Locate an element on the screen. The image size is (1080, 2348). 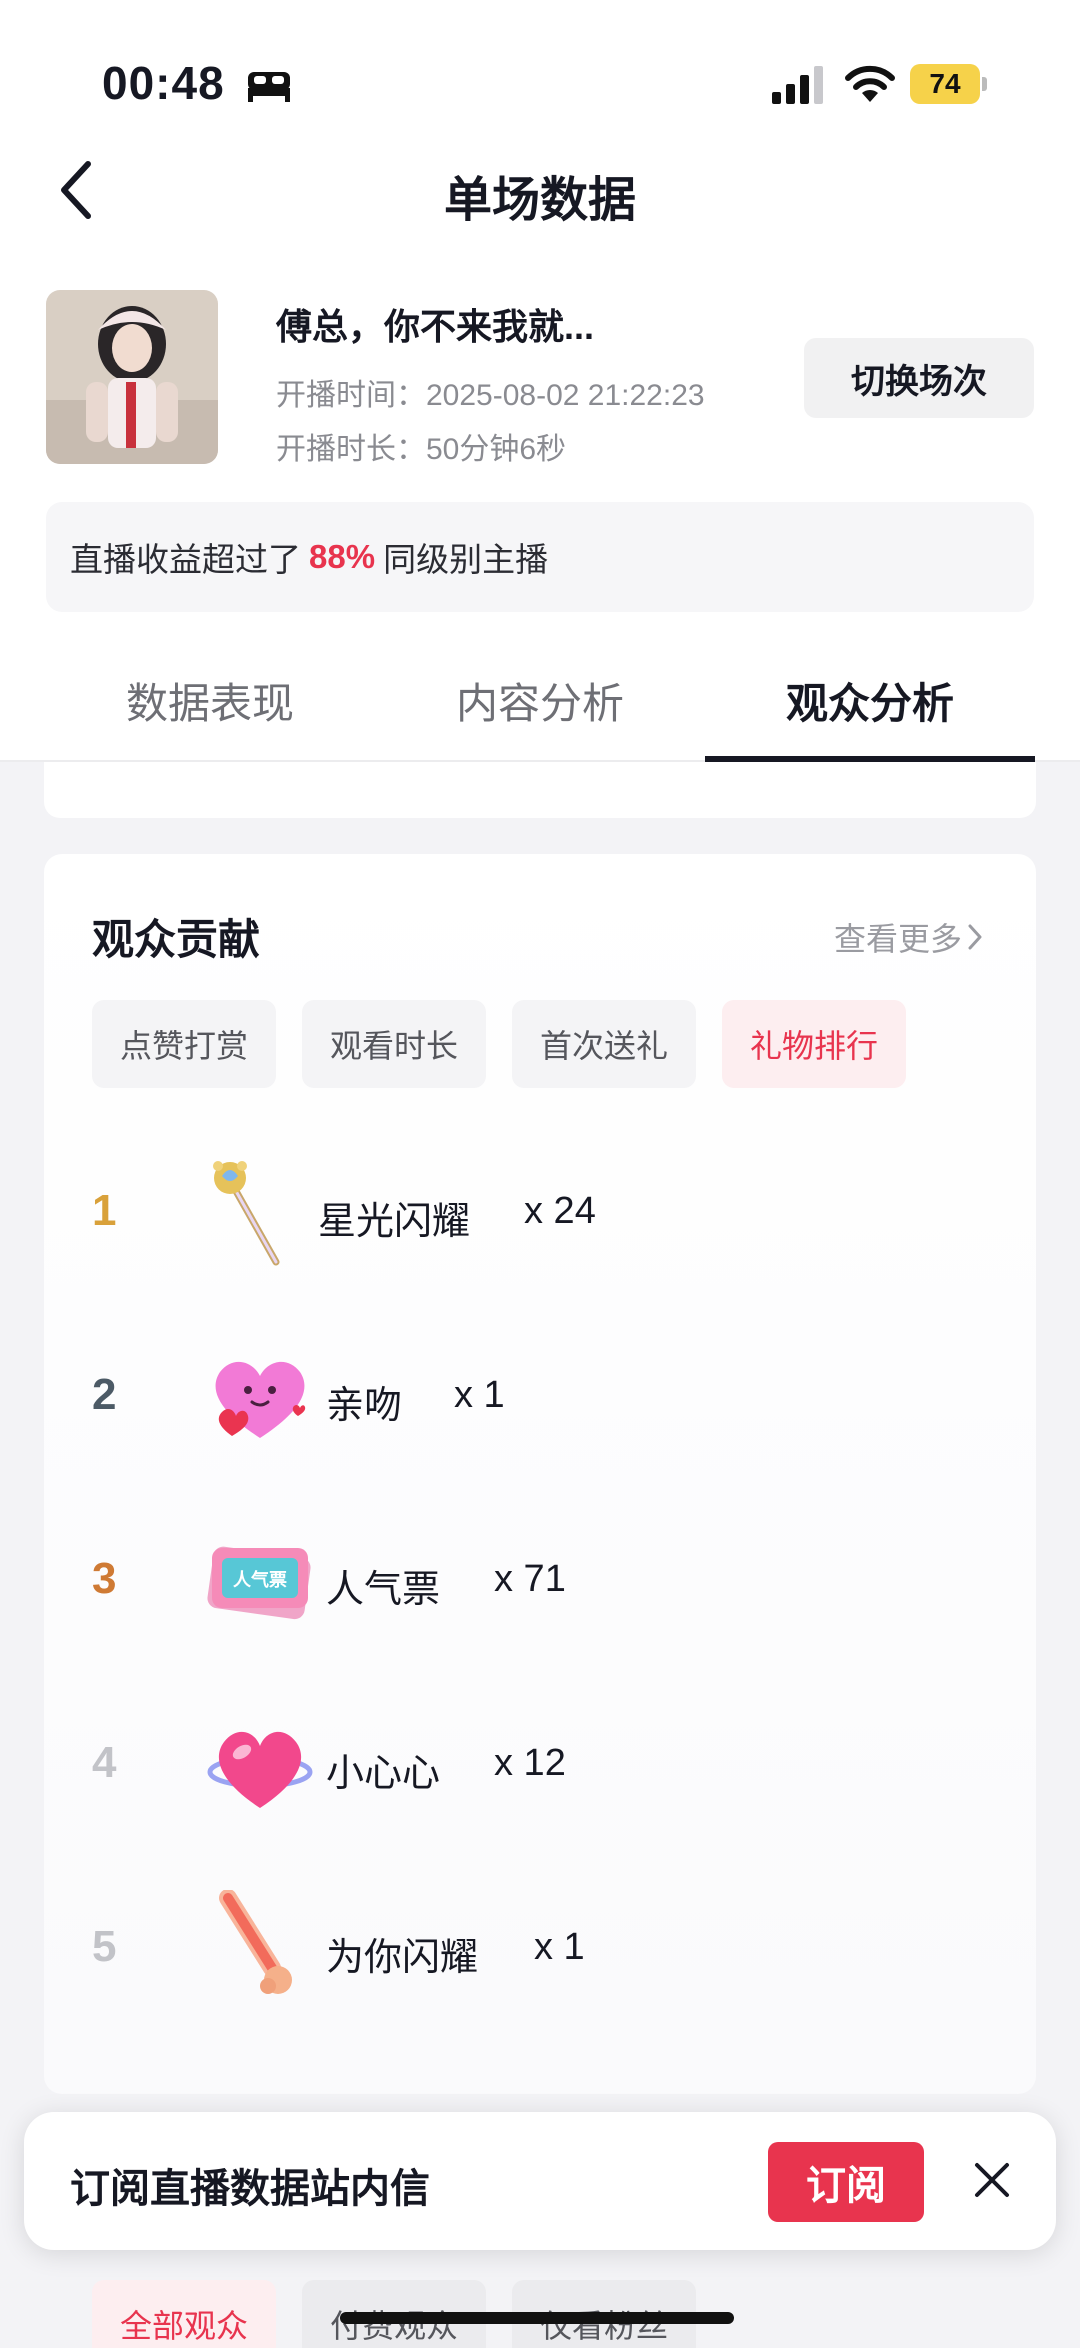
earnings-rank-banner: 直播收益超过了 88% 同级别主播 is located at coordinates (540, 557).